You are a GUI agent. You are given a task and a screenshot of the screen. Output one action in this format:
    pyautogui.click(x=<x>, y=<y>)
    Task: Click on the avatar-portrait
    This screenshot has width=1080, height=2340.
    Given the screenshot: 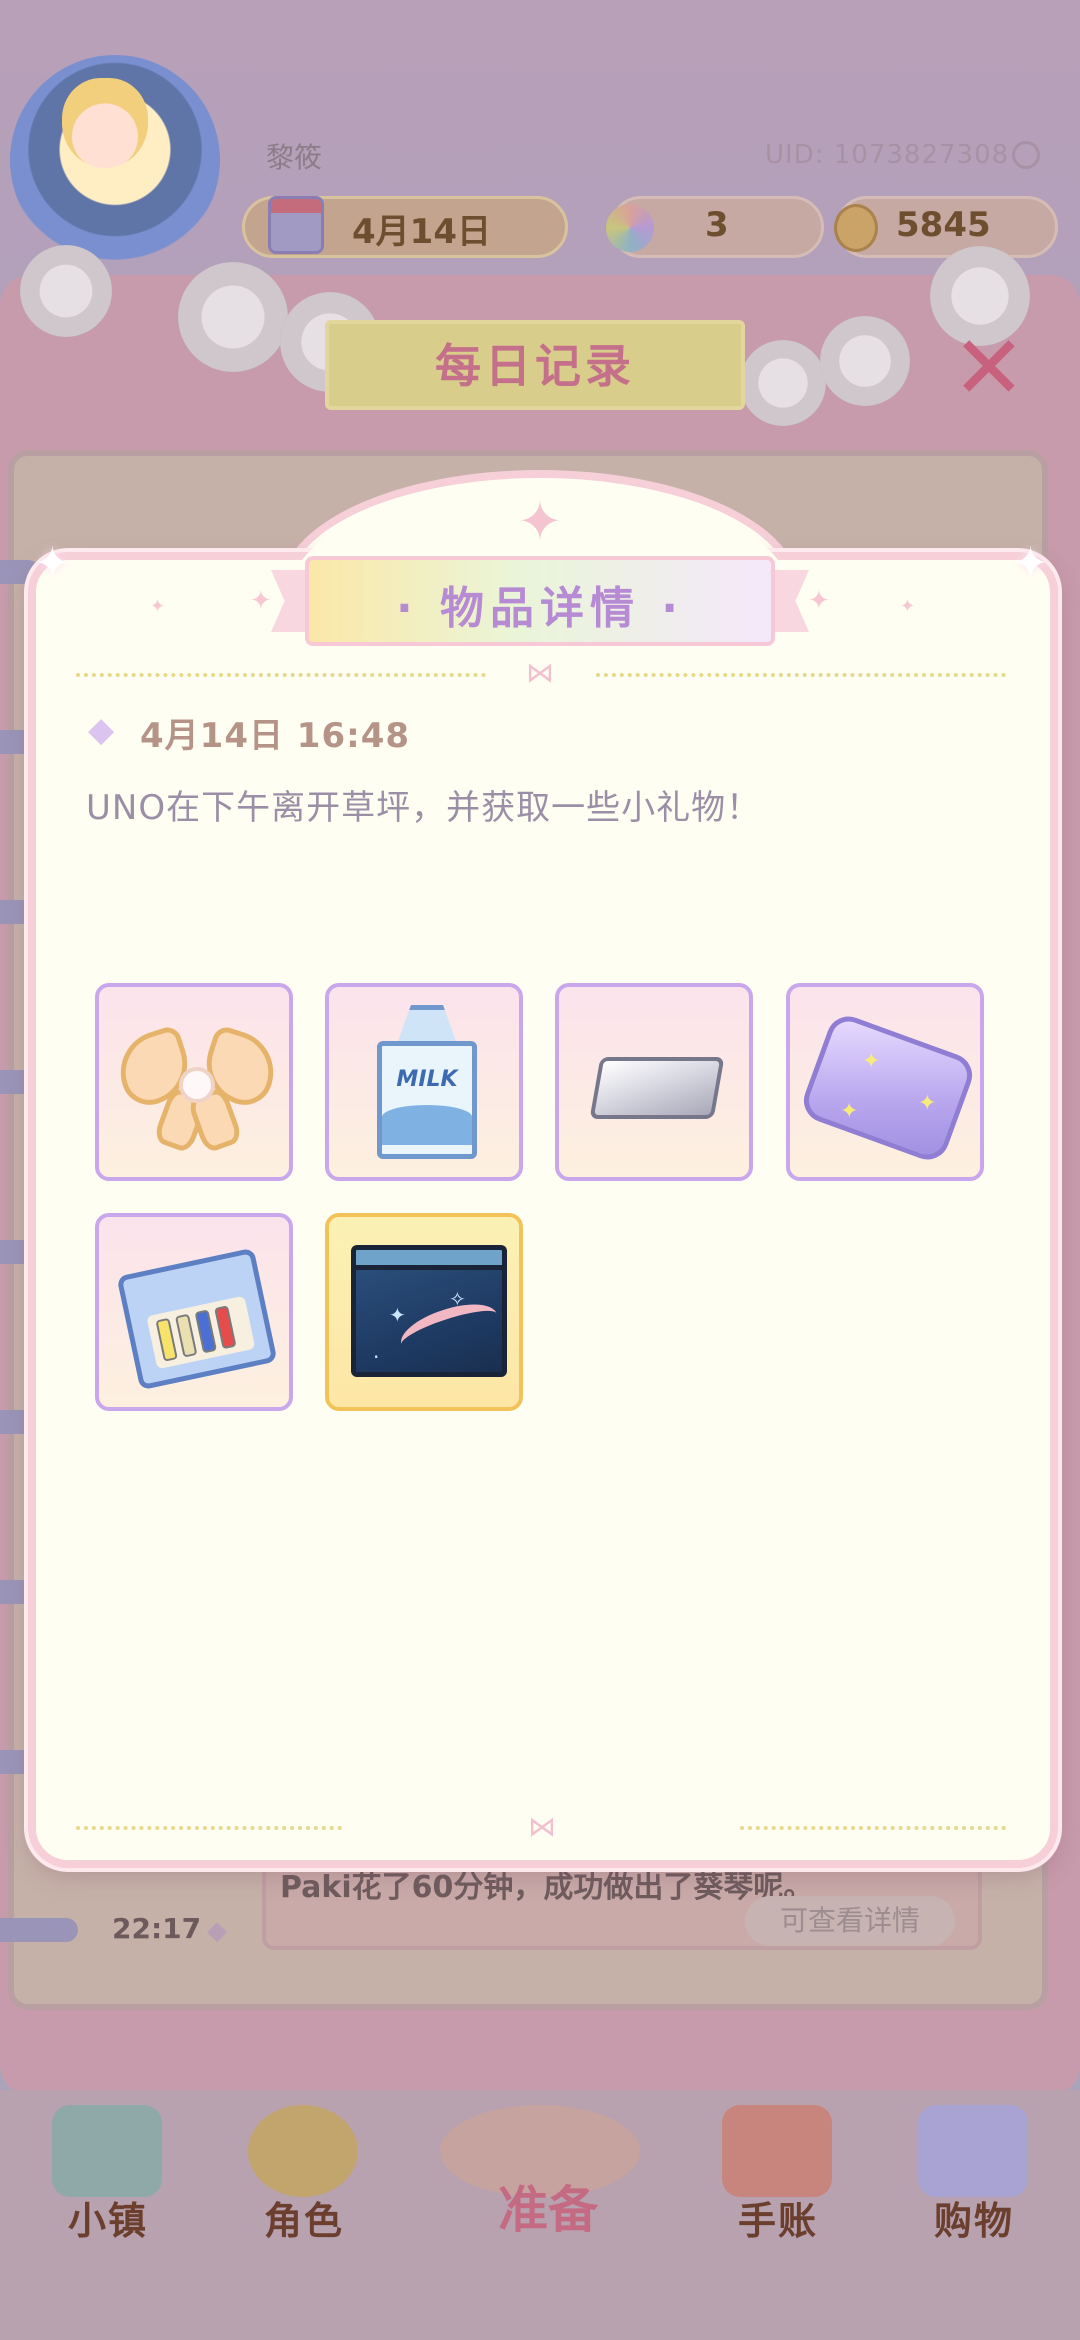 What is the action you would take?
    pyautogui.click(x=105, y=123)
    